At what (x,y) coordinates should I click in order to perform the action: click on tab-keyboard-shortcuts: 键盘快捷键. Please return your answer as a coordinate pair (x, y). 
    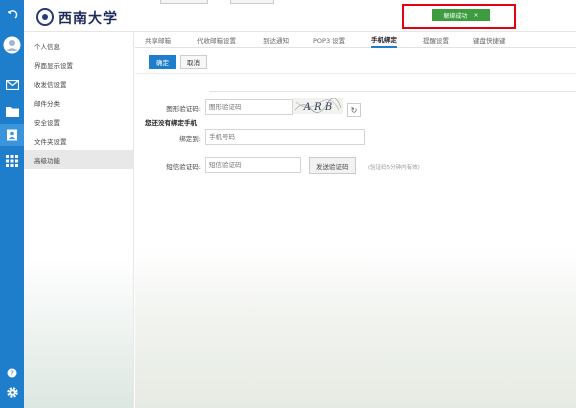
    Looking at the image, I should click on (489, 40).